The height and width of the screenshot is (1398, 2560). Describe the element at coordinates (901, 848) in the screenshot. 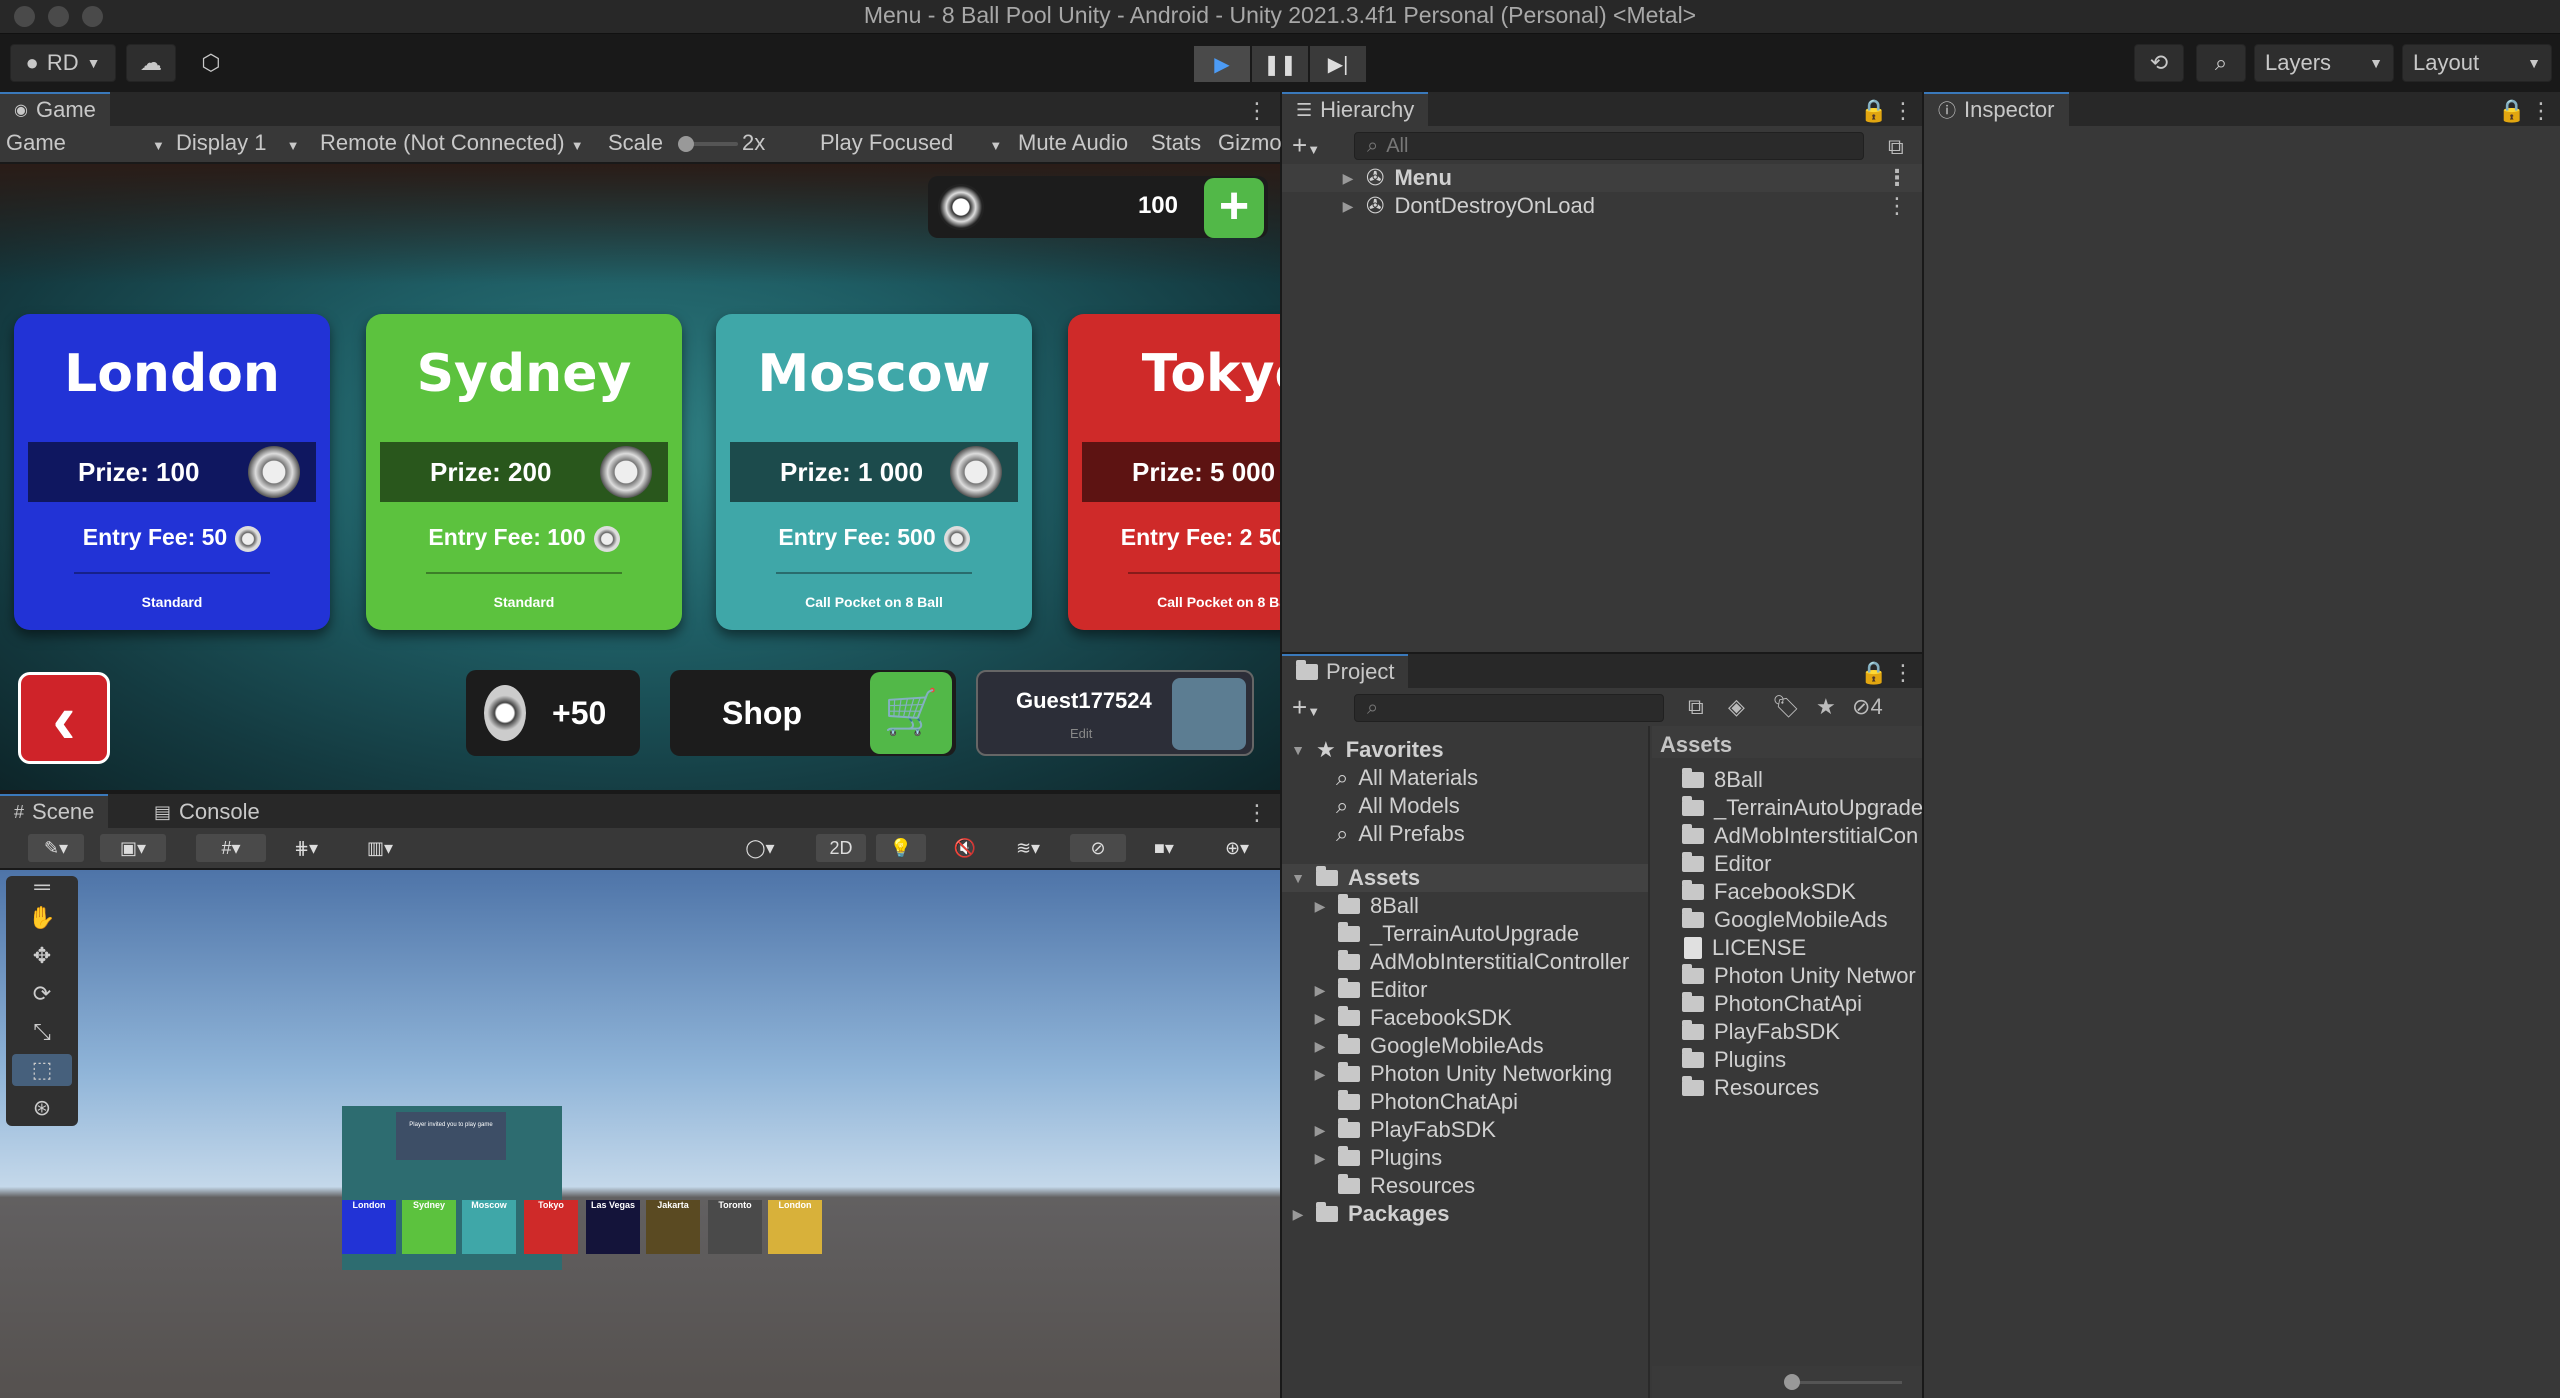

I see `lighting-toggle: 💡` at that location.